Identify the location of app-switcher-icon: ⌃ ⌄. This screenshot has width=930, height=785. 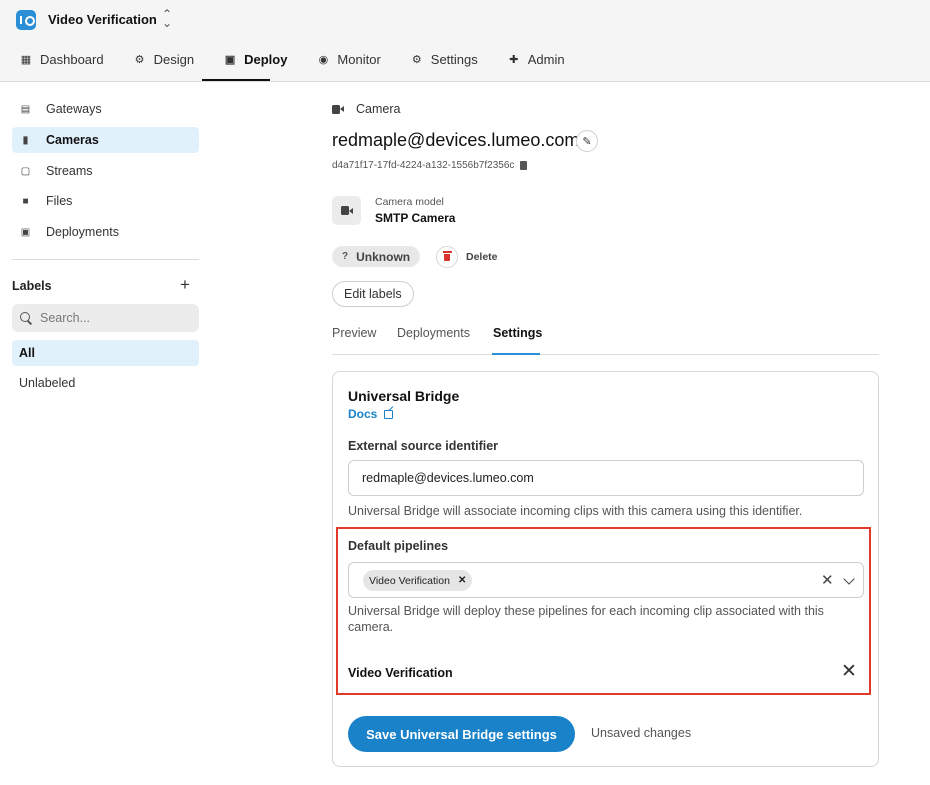
(167, 18).